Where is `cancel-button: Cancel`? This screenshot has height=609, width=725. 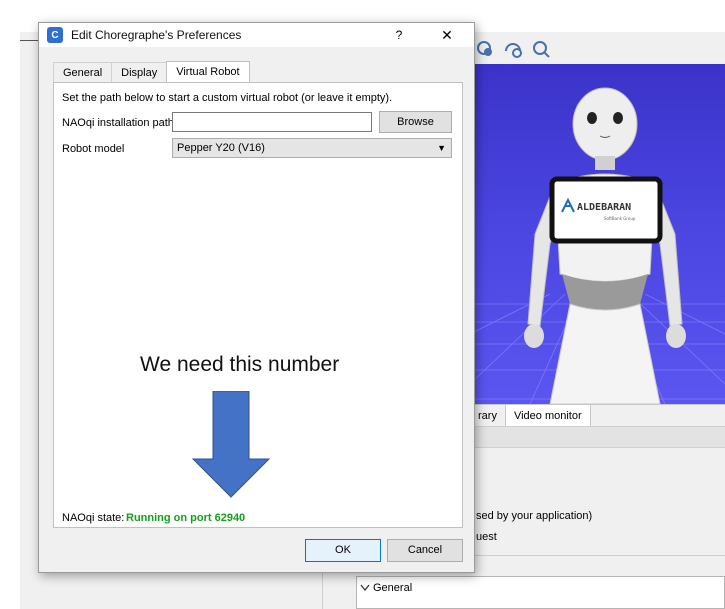
cancel-button: Cancel is located at coordinates (425, 550).